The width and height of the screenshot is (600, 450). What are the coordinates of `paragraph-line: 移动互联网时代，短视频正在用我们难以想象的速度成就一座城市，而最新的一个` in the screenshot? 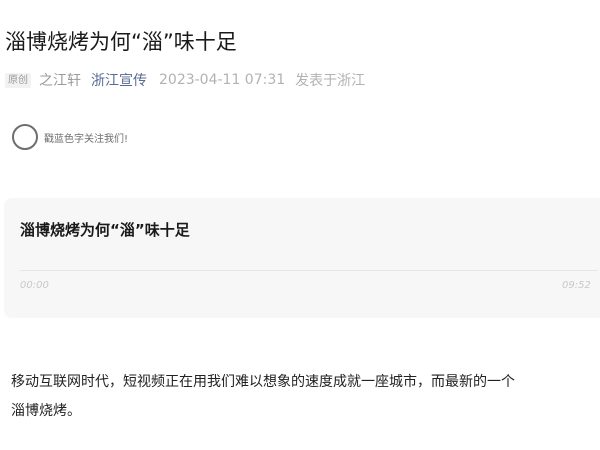 It's located at (263, 382).